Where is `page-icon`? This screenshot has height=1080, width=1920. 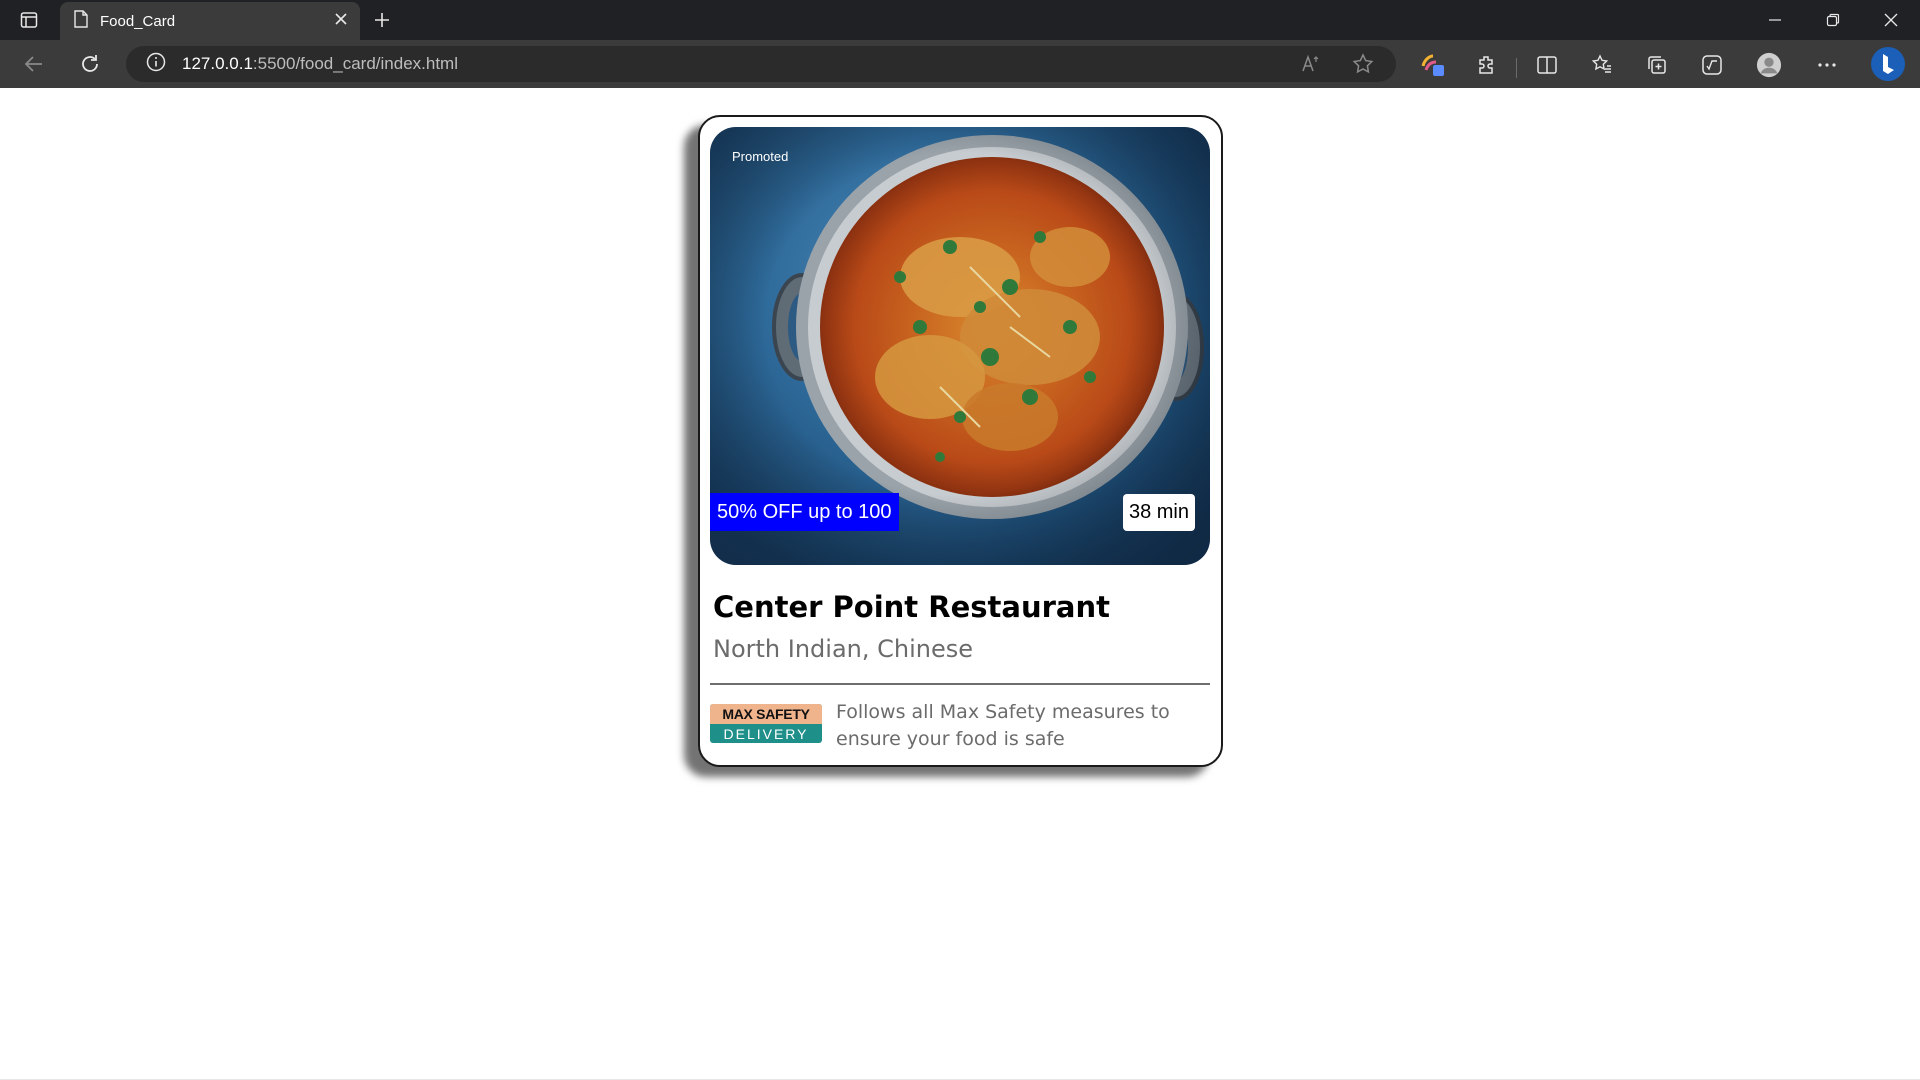
page-icon is located at coordinates (81, 21).